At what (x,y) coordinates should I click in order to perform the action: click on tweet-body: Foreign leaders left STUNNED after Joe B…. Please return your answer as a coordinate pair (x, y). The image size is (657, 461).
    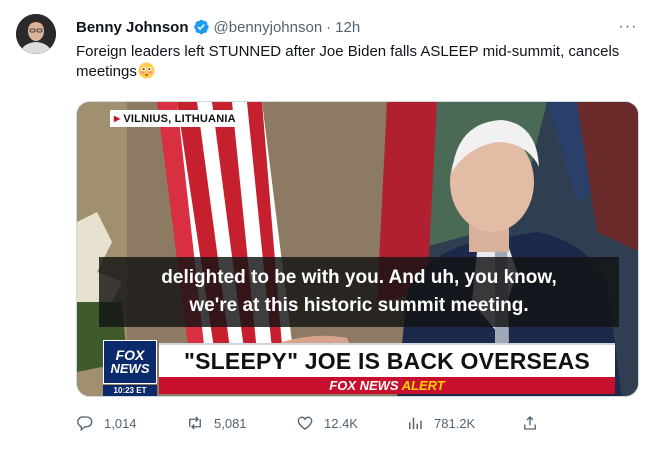
    Looking at the image, I should click on (348, 61).